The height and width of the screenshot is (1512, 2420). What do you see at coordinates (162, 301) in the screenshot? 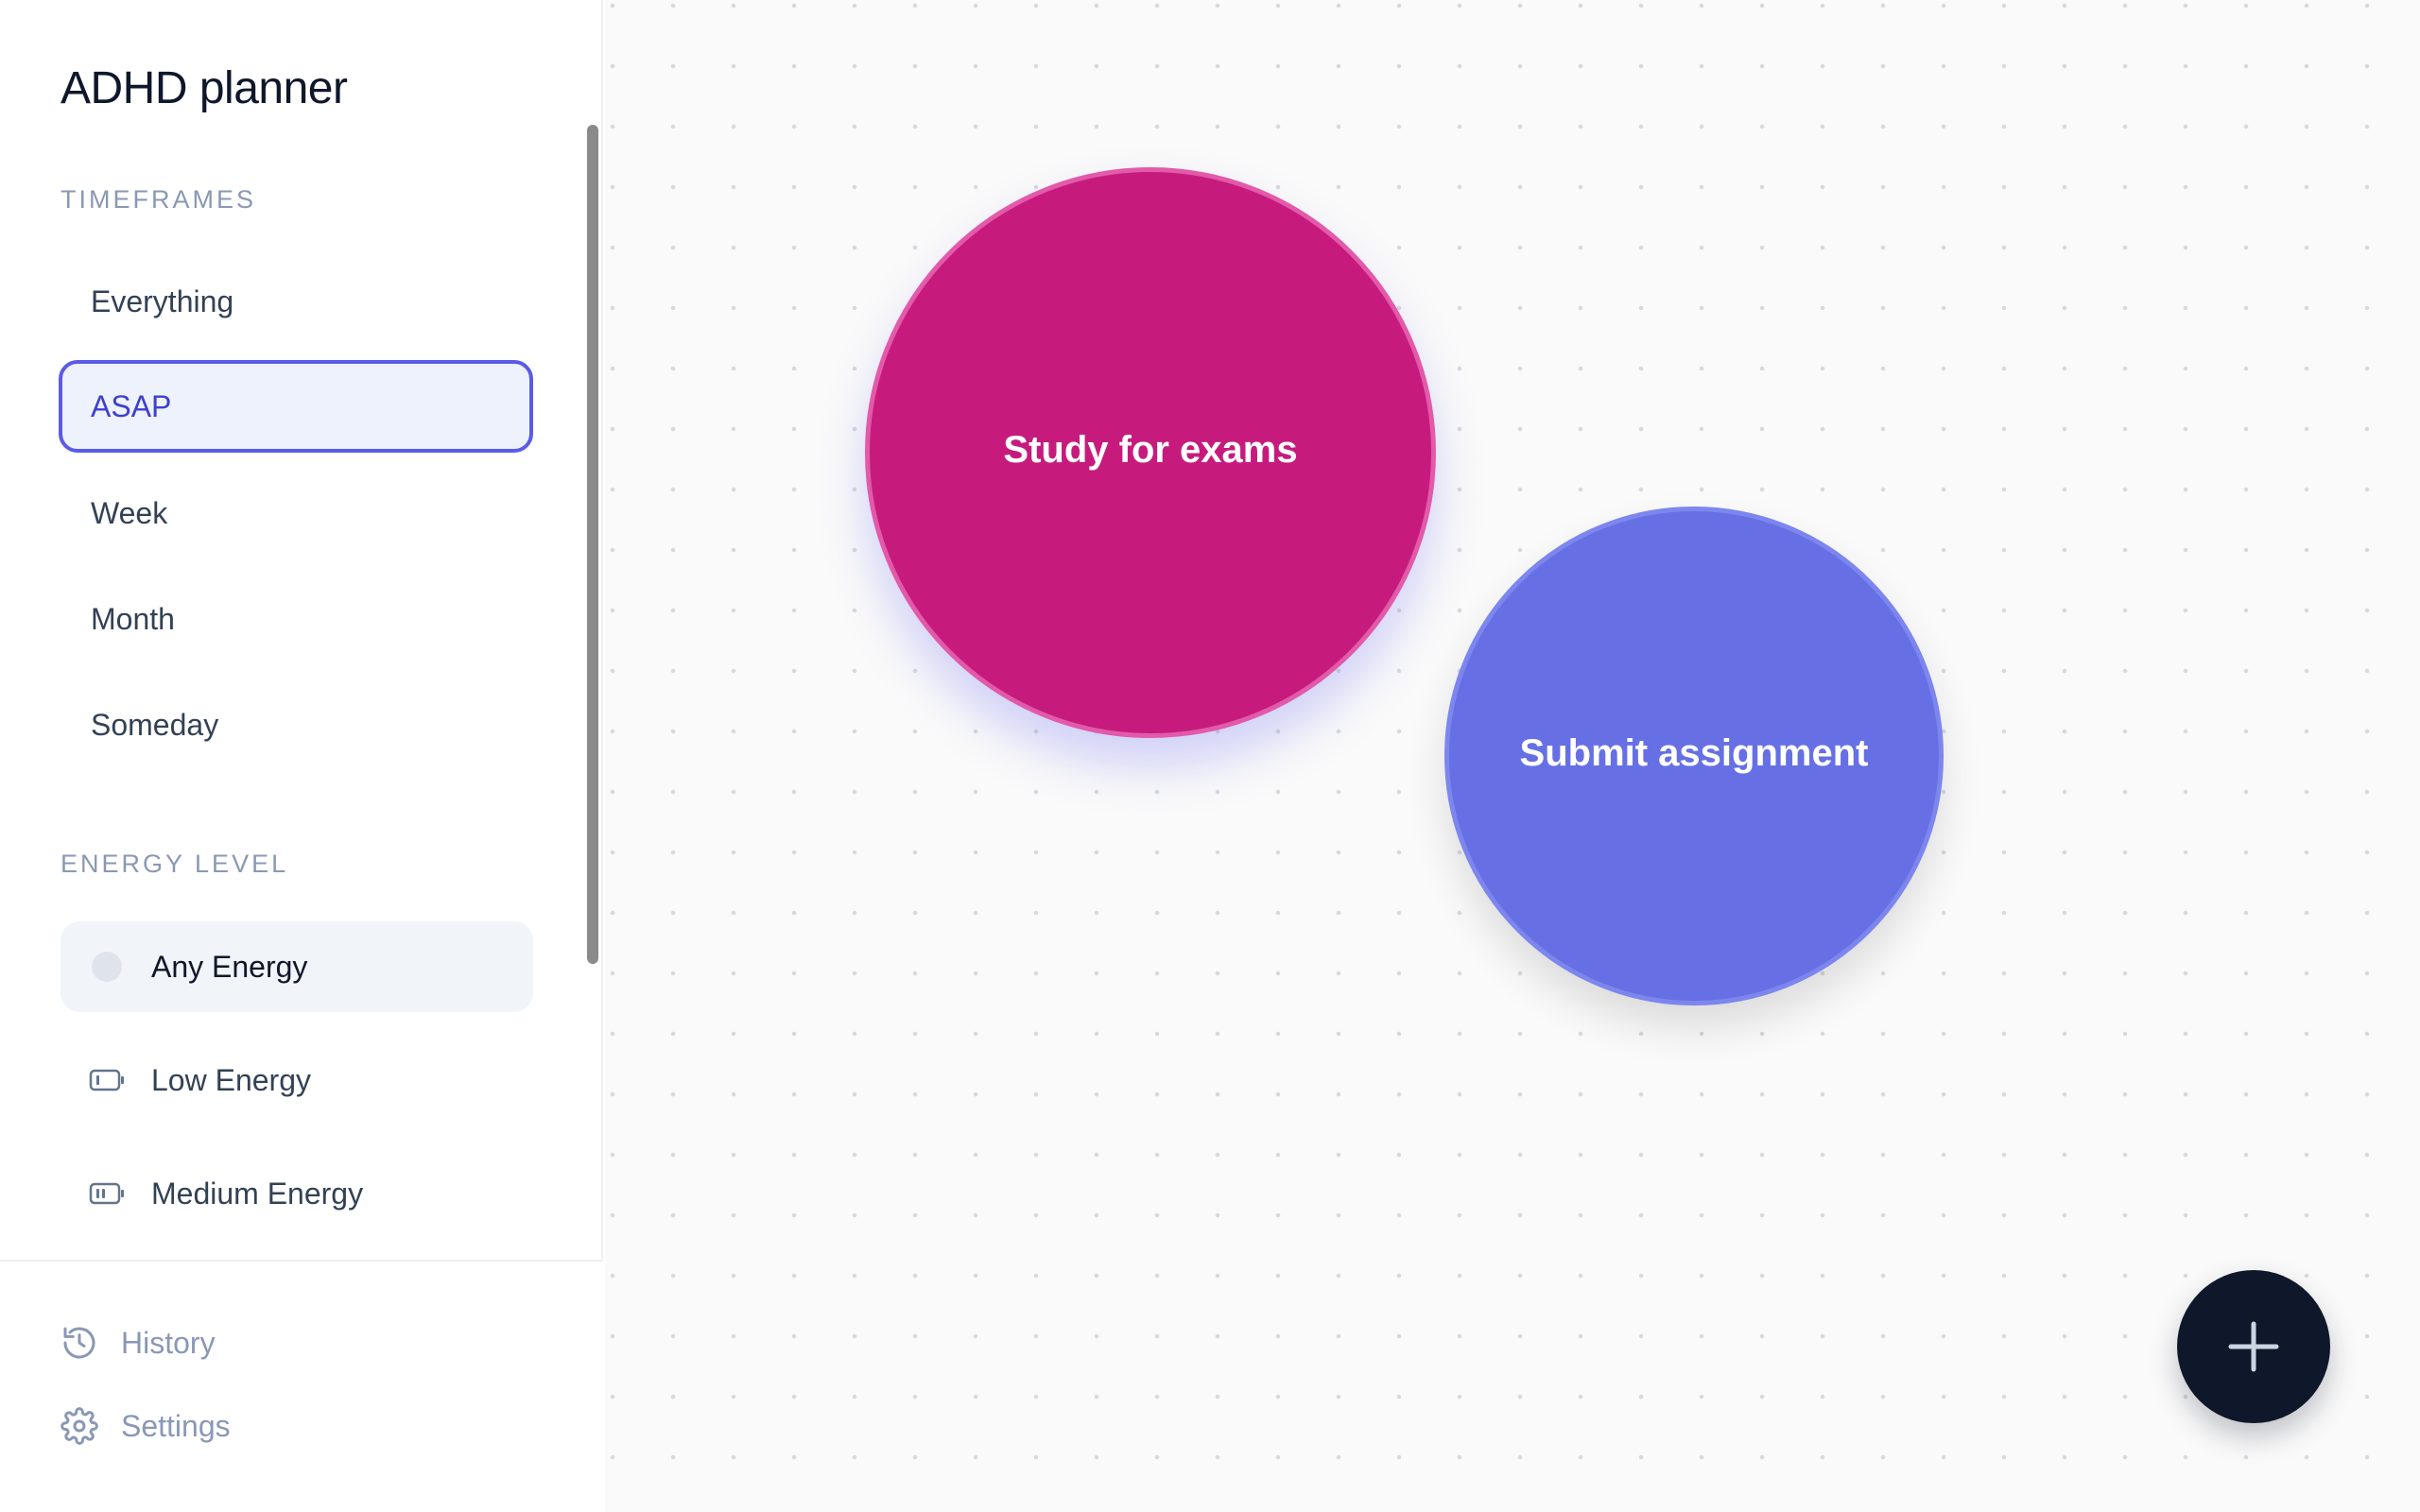
I see `timeframe-label: Everything` at bounding box center [162, 301].